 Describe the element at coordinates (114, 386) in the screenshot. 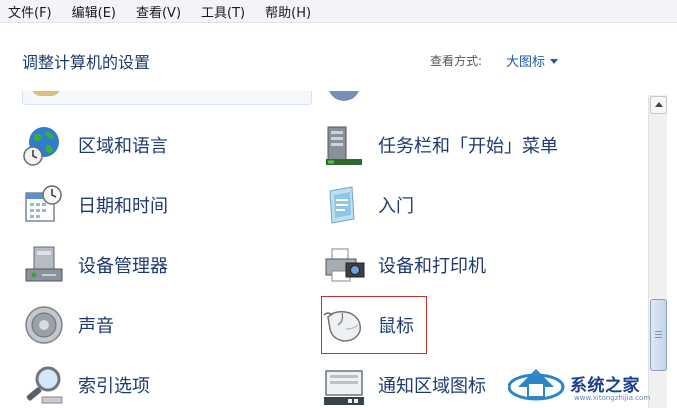

I see `item-label: 索引选项` at that location.